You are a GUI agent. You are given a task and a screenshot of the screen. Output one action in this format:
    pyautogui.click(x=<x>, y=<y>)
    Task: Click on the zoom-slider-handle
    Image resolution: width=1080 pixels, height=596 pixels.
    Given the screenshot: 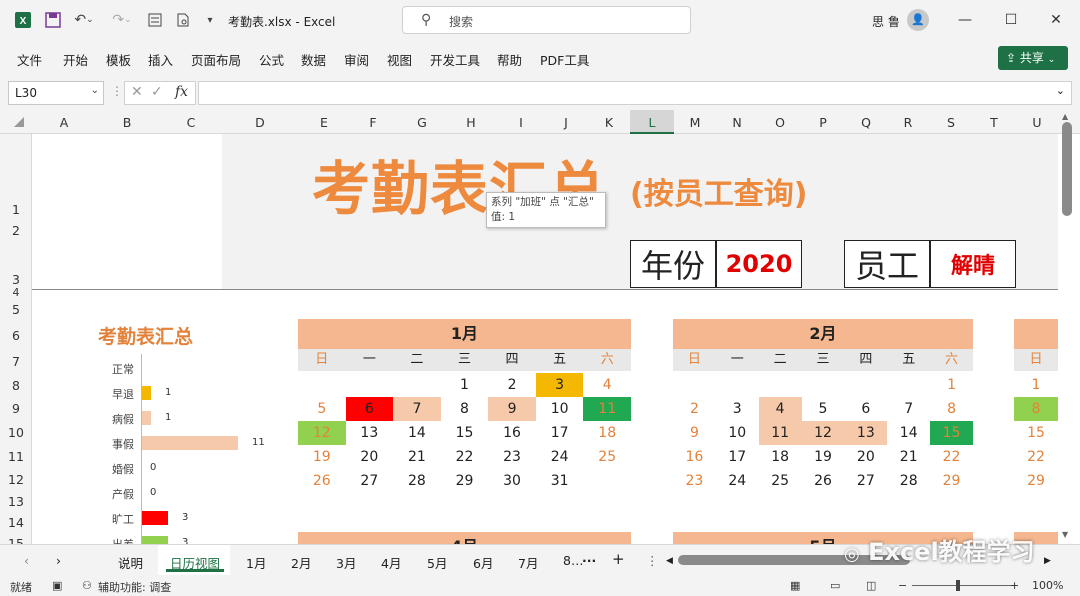 What is the action you would take?
    pyautogui.click(x=958, y=585)
    